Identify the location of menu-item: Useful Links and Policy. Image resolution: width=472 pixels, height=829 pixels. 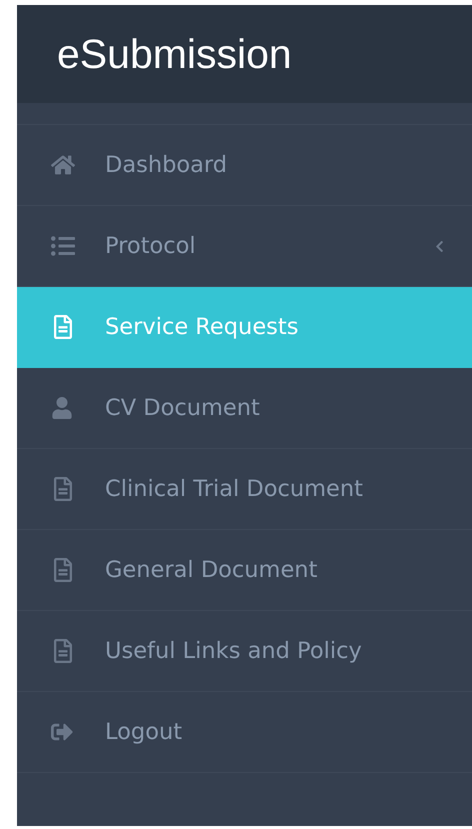
(244, 651).